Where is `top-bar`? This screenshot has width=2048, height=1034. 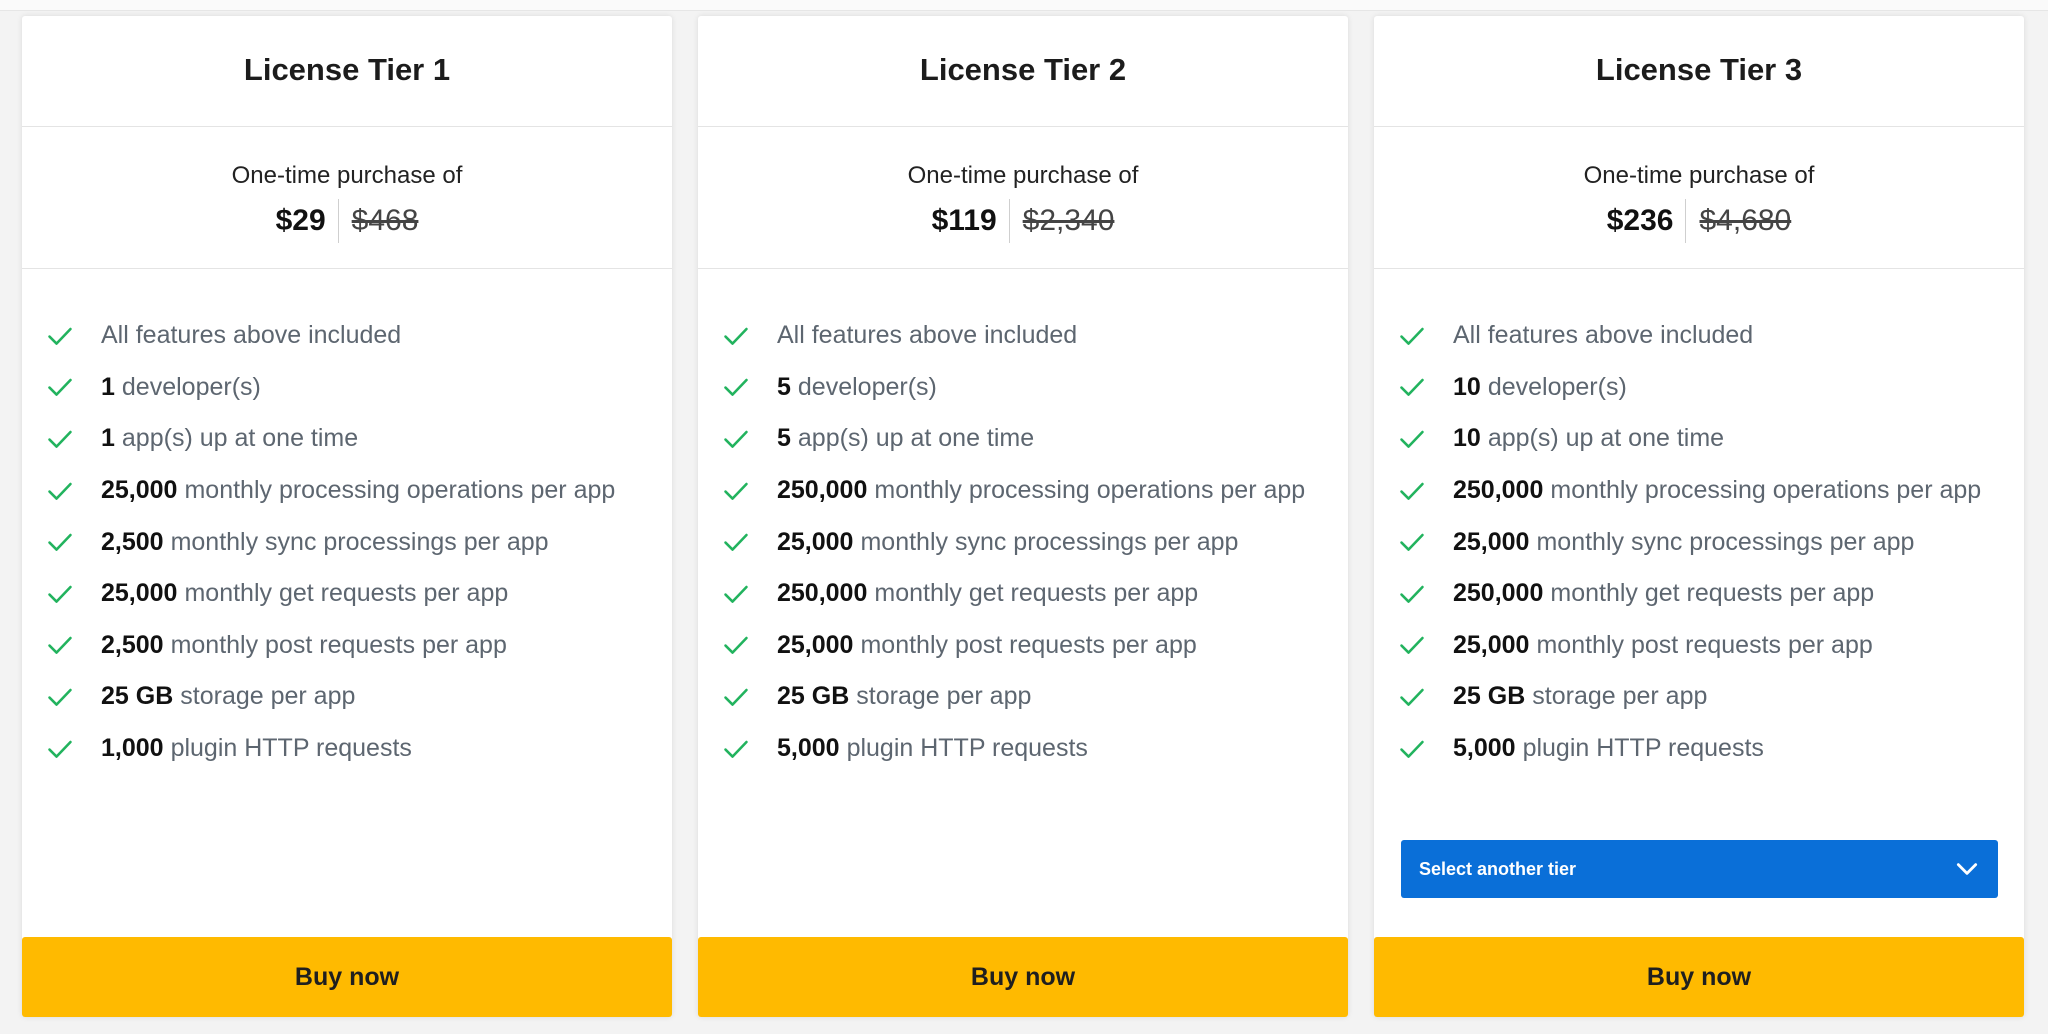 top-bar is located at coordinates (1024, 5).